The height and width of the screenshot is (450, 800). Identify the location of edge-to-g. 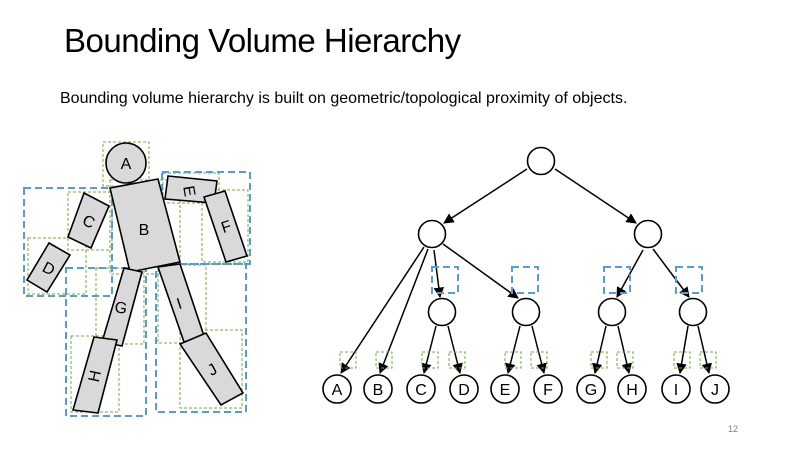
(599, 350).